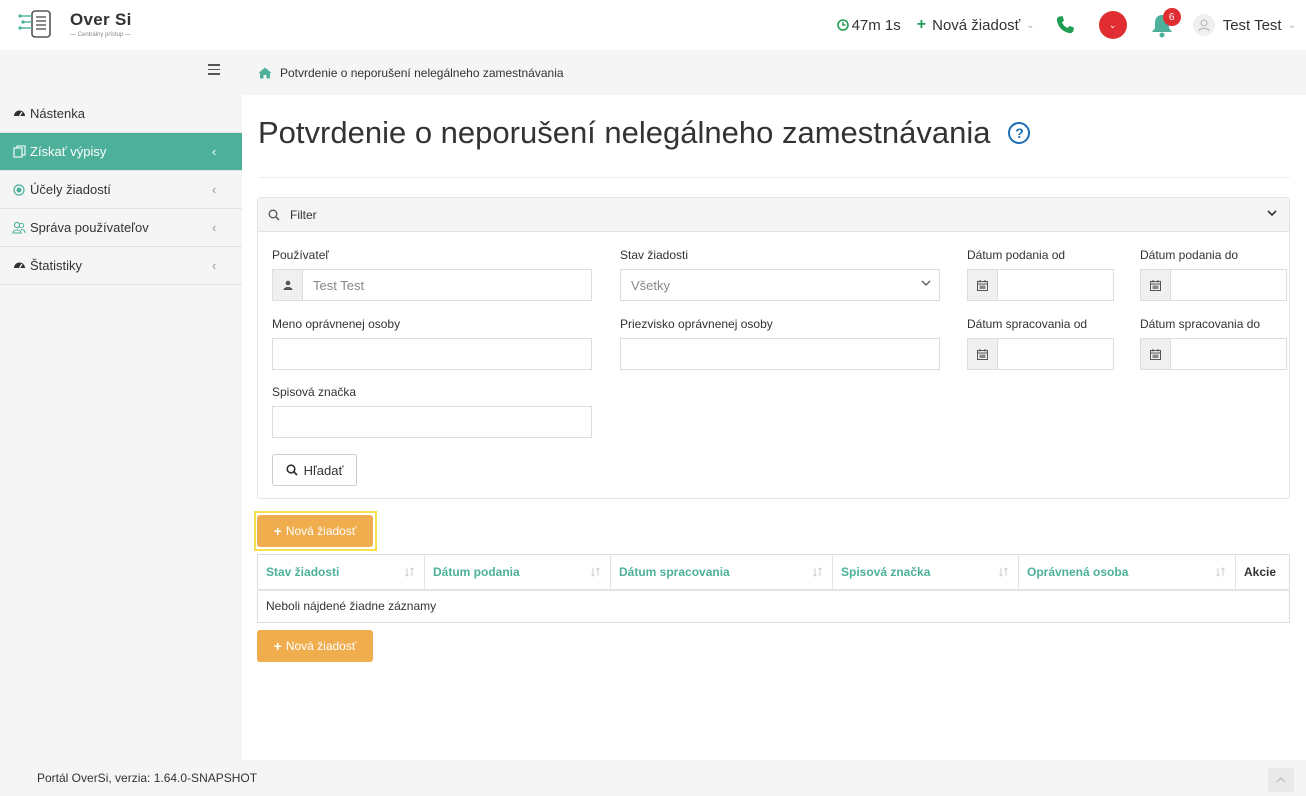 This screenshot has width=1306, height=796. Describe the element at coordinates (654, 255) in the screenshot. I see `status-label: Stav žiadosti` at that location.